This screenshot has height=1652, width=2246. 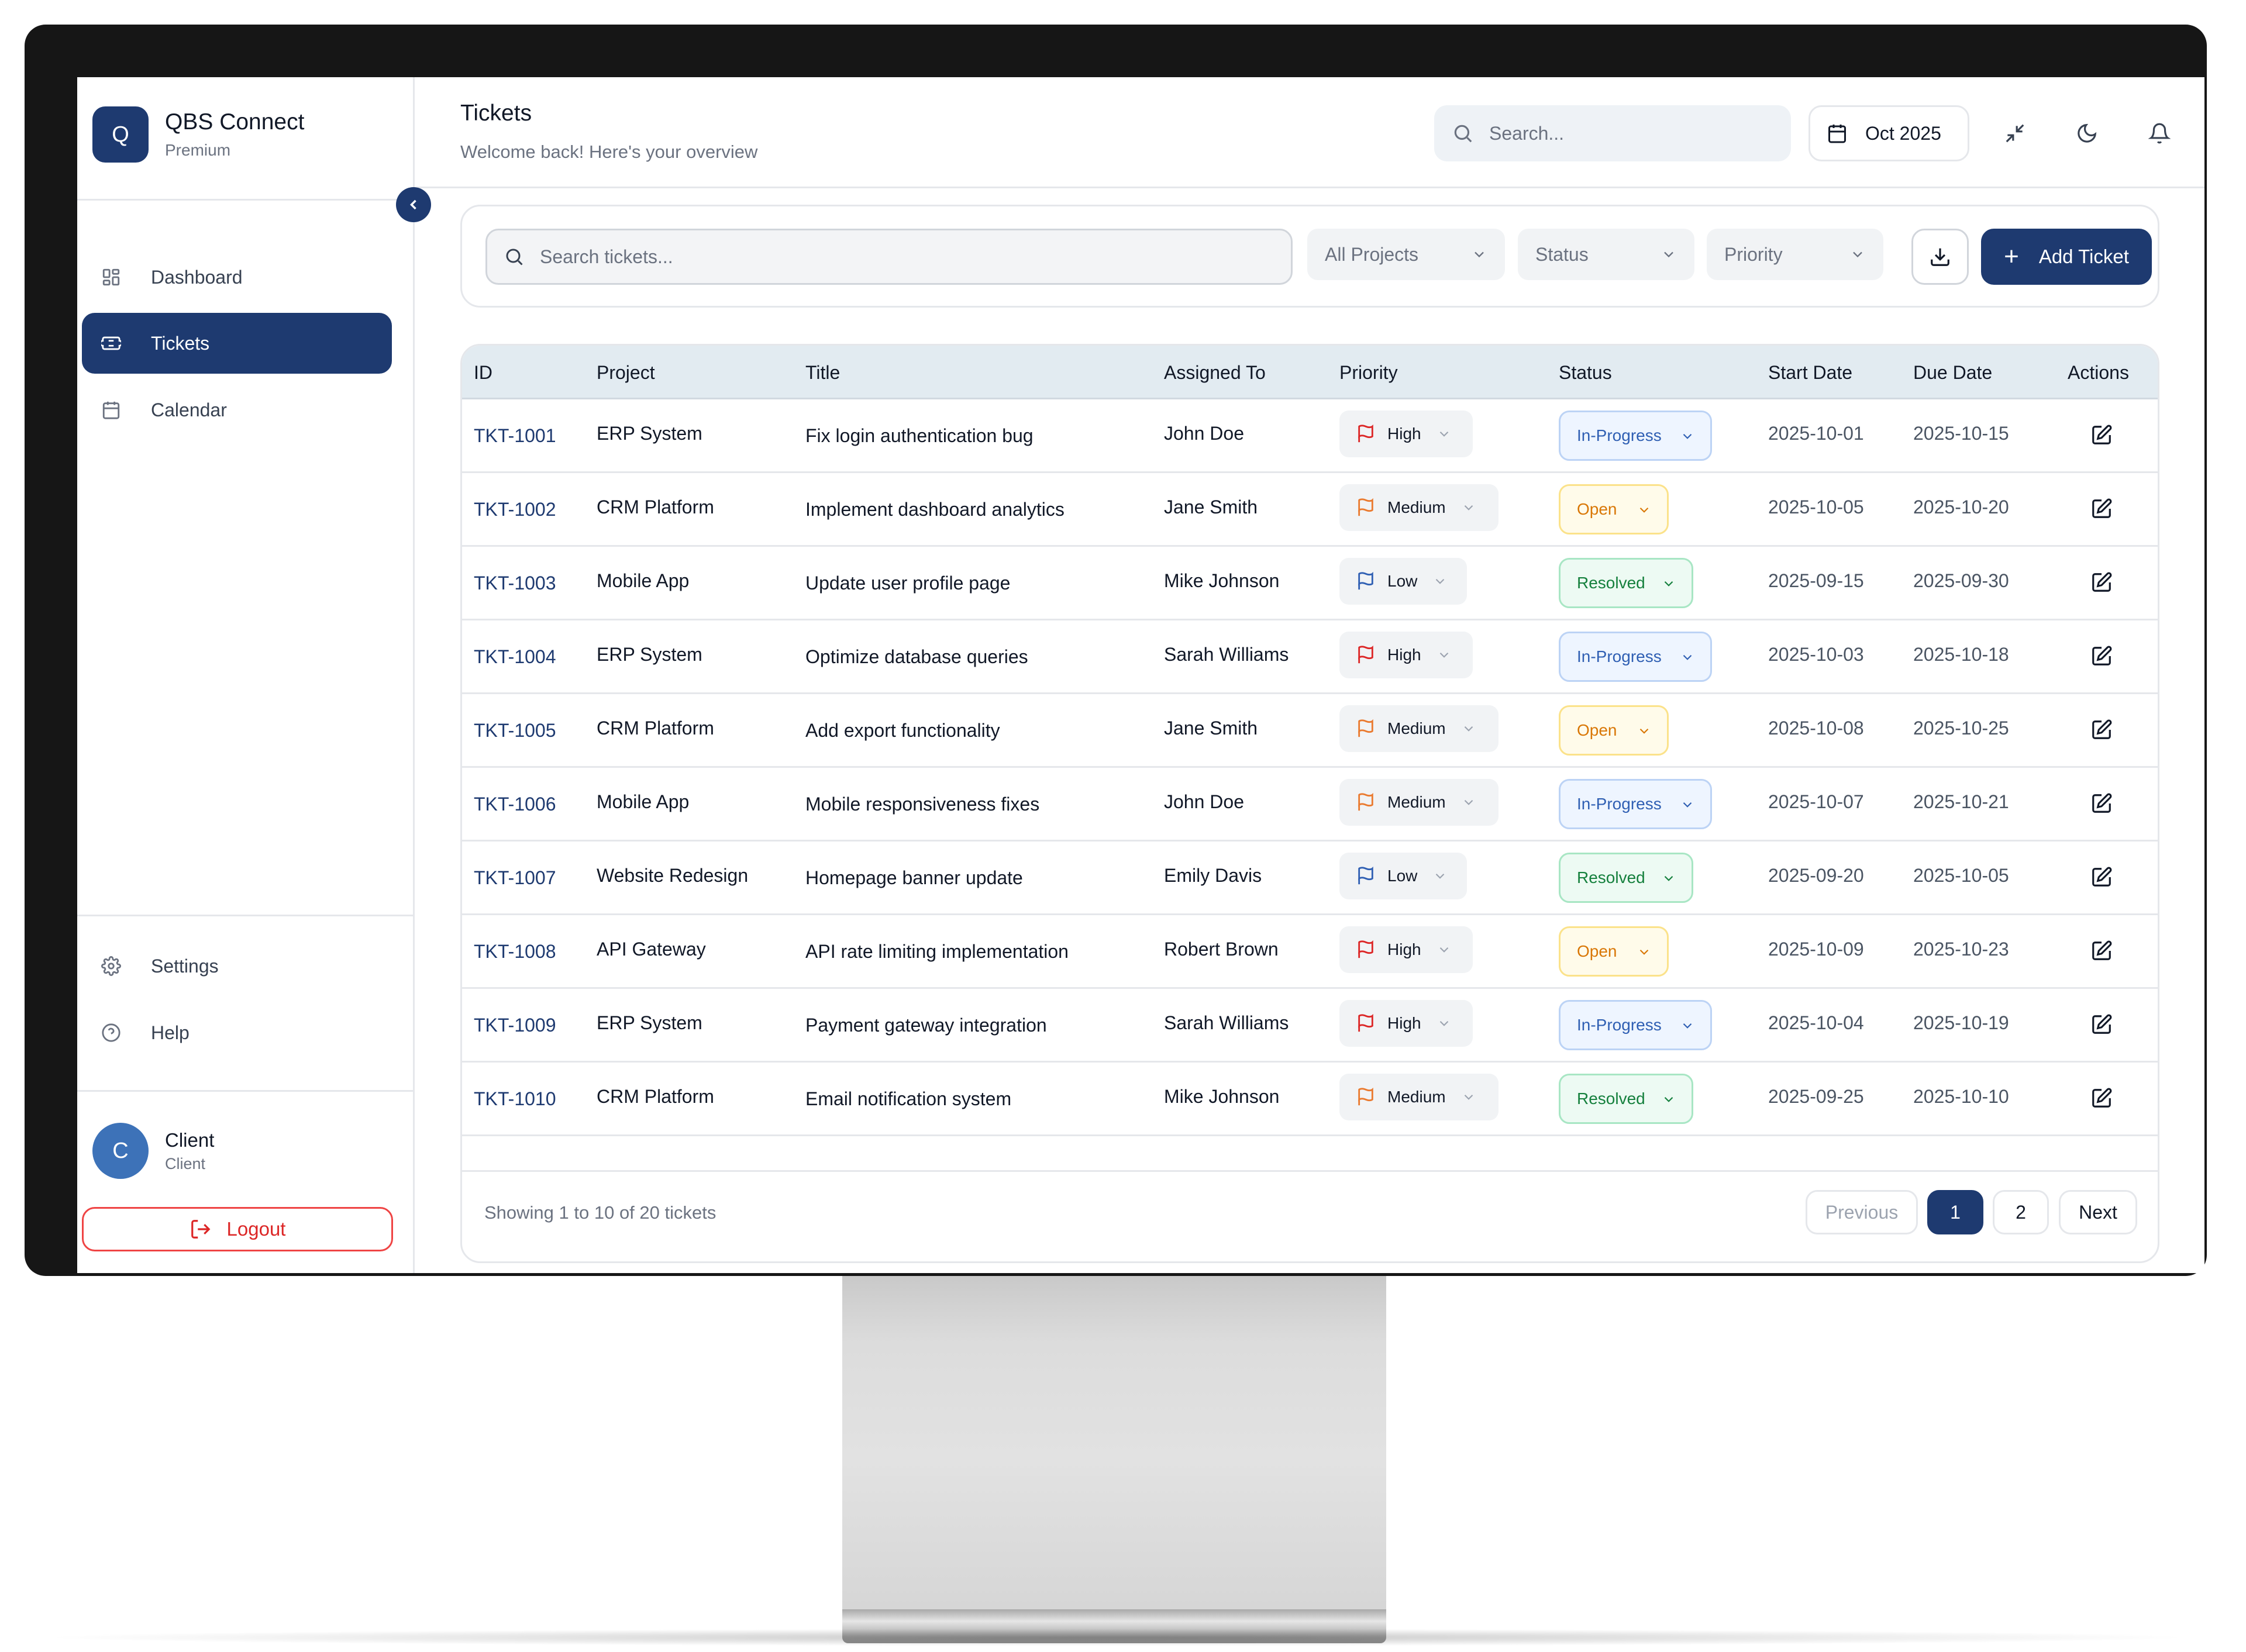 I want to click on minimize-icon, so click(x=2015, y=133).